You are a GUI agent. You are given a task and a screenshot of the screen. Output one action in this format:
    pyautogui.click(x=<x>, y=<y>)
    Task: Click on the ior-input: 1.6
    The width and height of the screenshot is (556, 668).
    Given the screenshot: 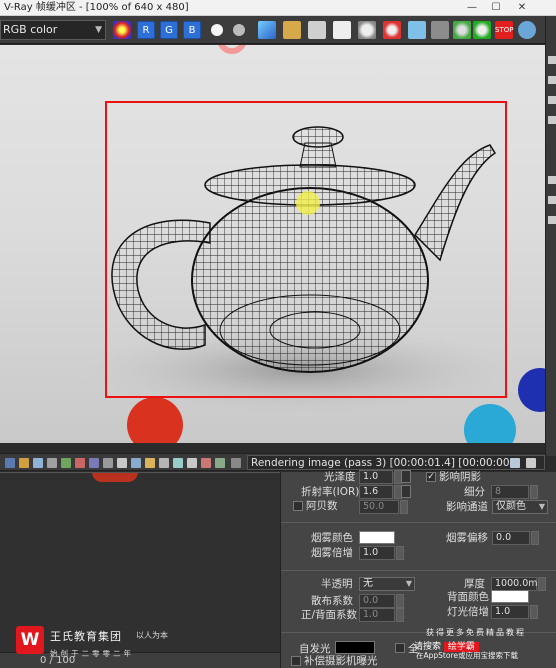 What is the action you would take?
    pyautogui.click(x=376, y=492)
    